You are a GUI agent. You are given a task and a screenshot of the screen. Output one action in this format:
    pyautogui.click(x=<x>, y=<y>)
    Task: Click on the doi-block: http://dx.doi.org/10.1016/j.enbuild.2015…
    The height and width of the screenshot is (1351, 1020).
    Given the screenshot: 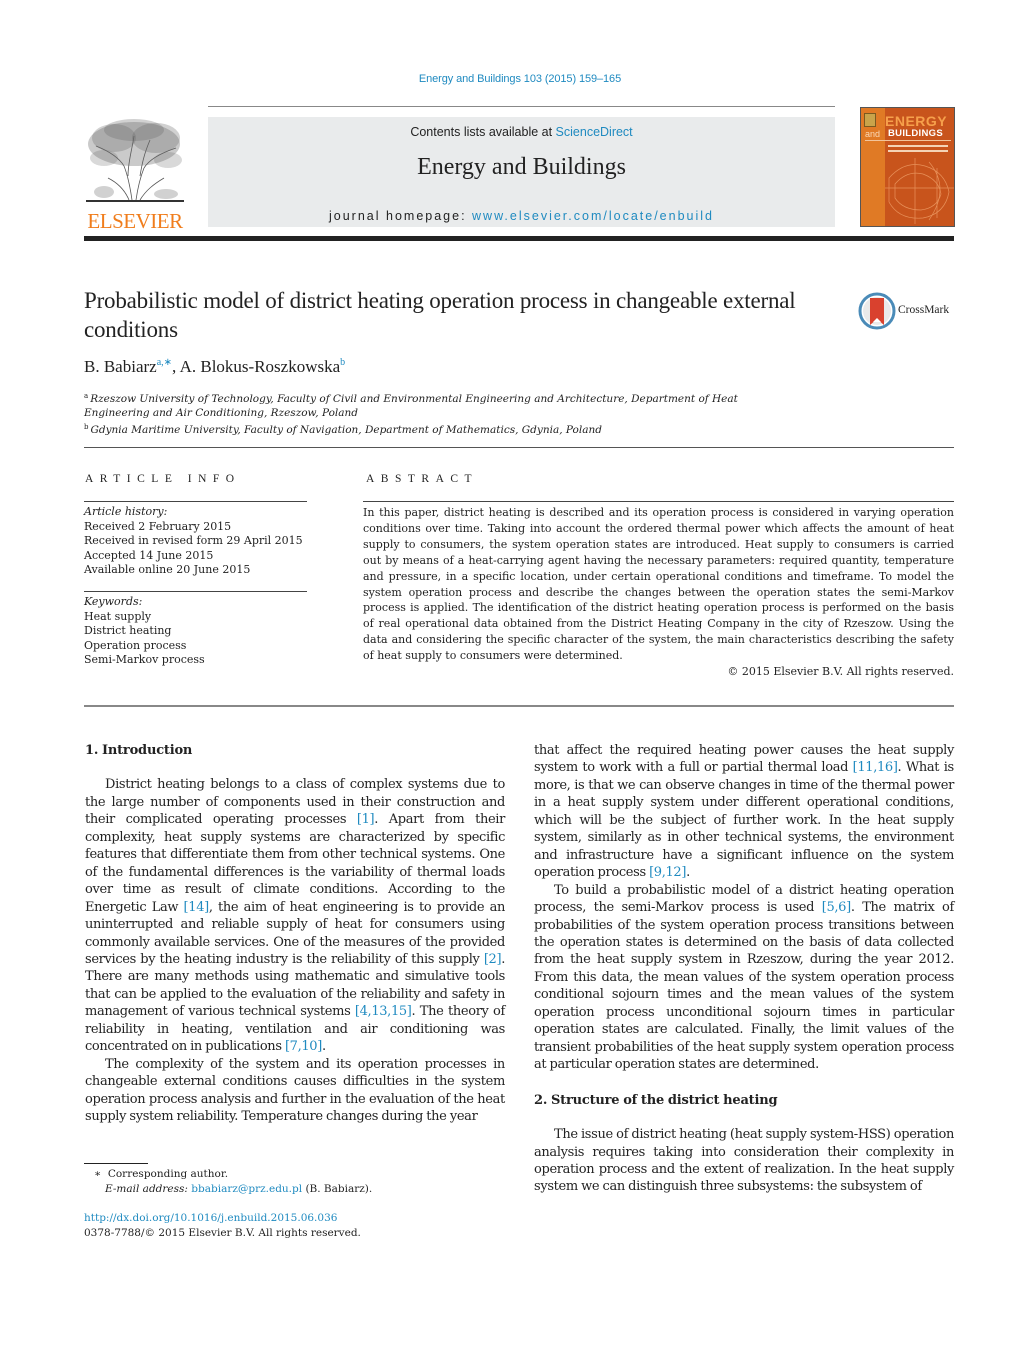 What is the action you would take?
    pyautogui.click(x=294, y=1226)
    